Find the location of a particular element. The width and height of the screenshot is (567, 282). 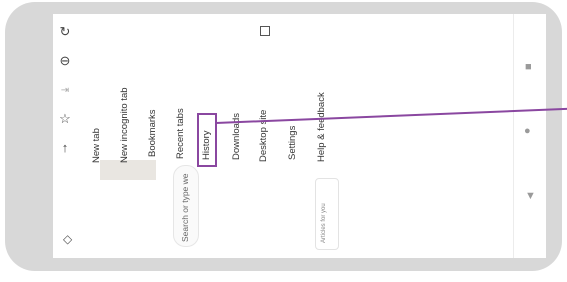

recent-apps-icon: ■ is located at coordinates (528, 67).